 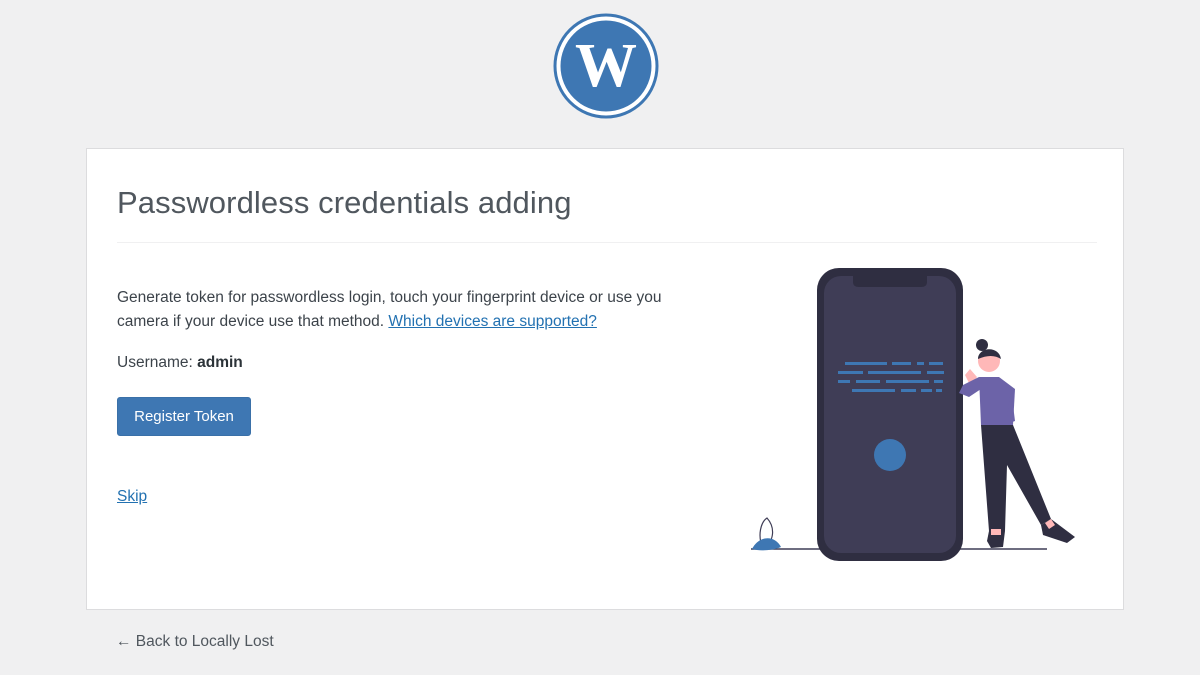 I want to click on person-icon, so click(x=1017, y=443).